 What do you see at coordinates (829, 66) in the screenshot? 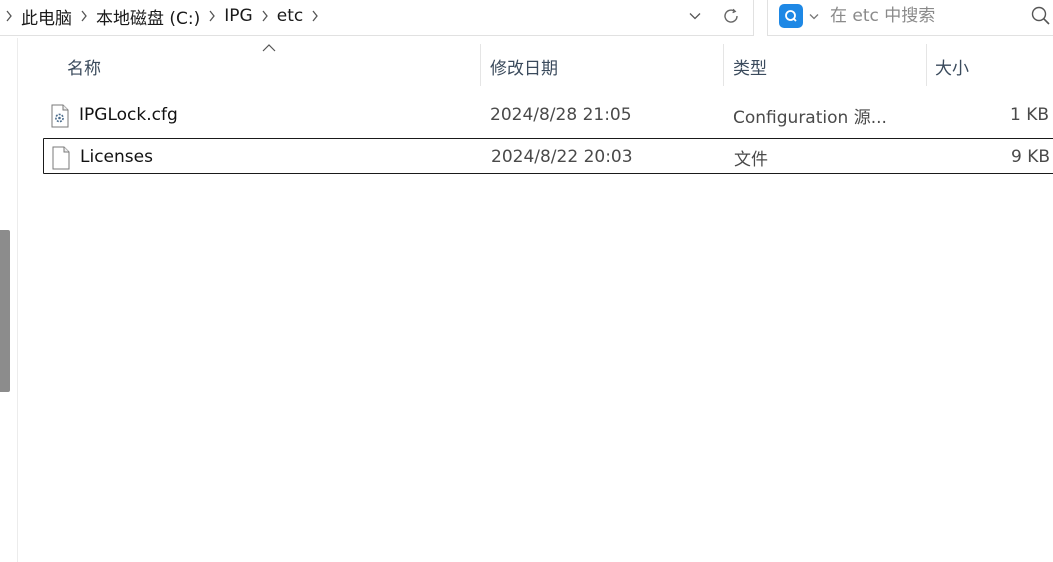
I see `column-header-type: 类型` at bounding box center [829, 66].